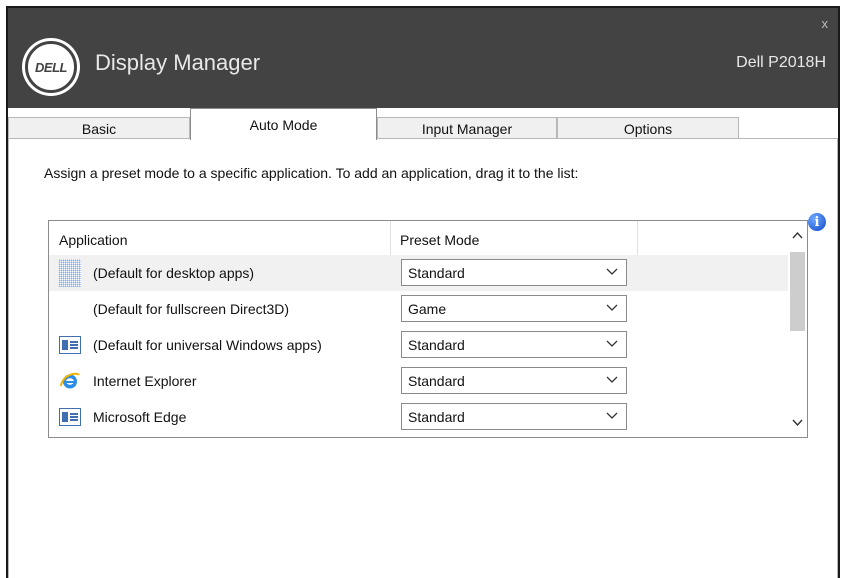 This screenshot has width=852, height=578. Describe the element at coordinates (70, 380) in the screenshot. I see `internet-explorer-icon` at that location.